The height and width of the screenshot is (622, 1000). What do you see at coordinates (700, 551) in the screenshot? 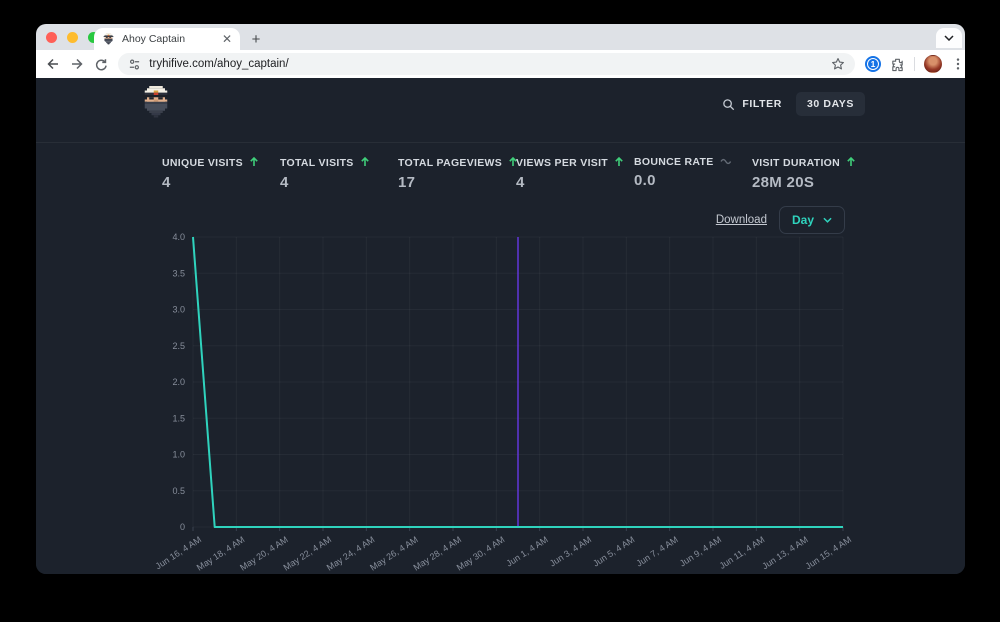
I see `svg-text: Jun 9, 4 AM` at bounding box center [700, 551].